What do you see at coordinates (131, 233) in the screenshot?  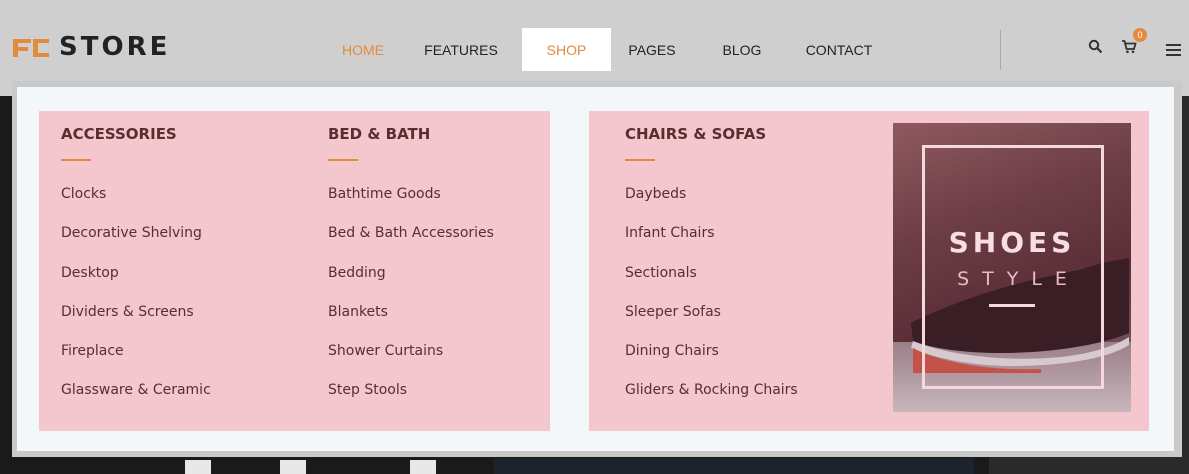 I see `menu-link: Decorative Shelving` at bounding box center [131, 233].